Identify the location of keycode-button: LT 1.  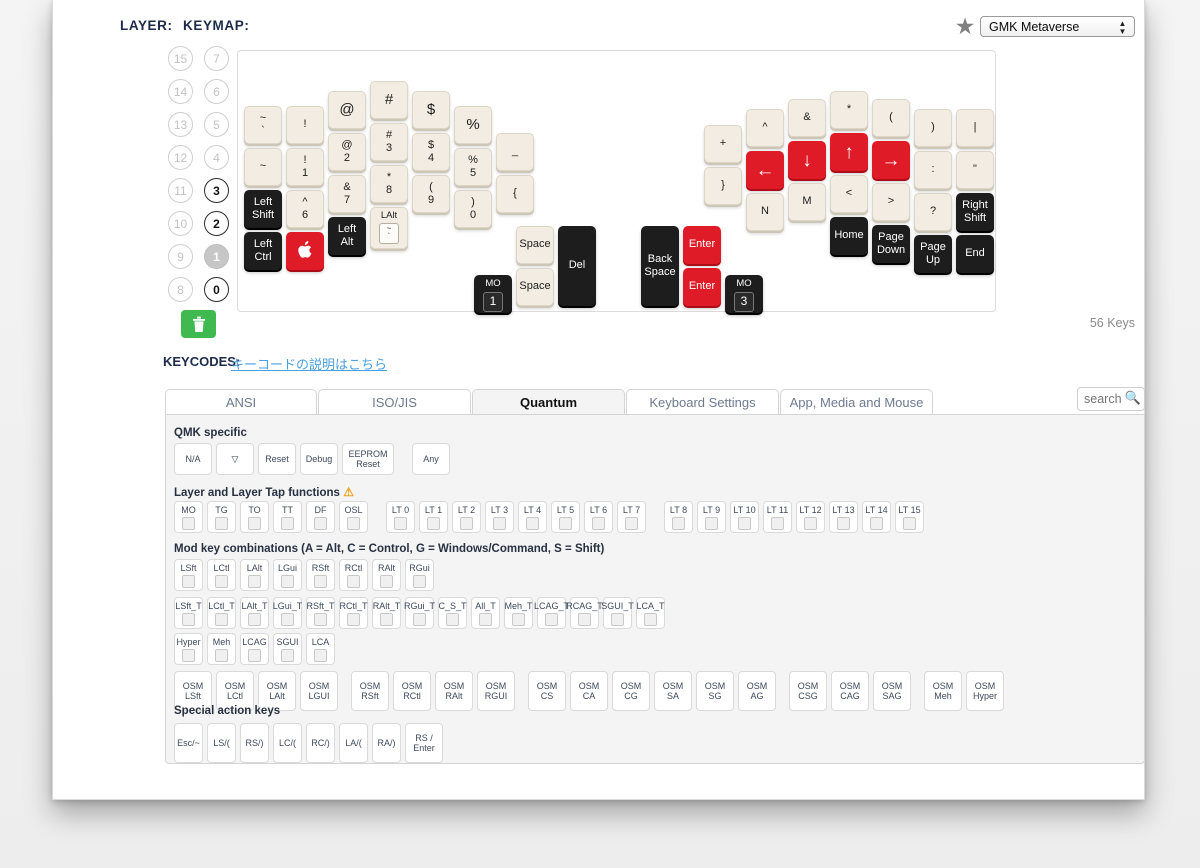
(433, 517).